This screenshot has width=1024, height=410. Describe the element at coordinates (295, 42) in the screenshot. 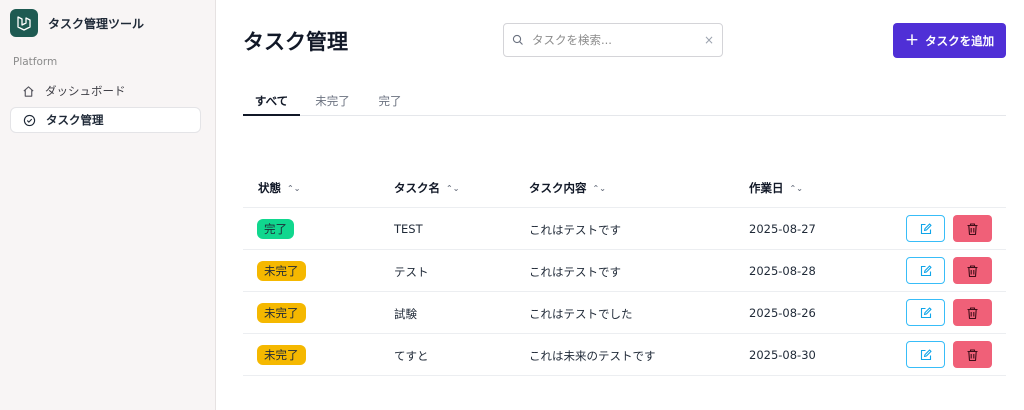

I see `page-title: タスク管理` at that location.